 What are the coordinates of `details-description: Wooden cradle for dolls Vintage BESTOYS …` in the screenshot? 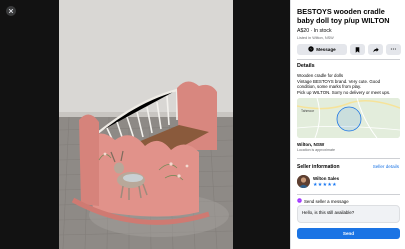 It's located at (344, 84).